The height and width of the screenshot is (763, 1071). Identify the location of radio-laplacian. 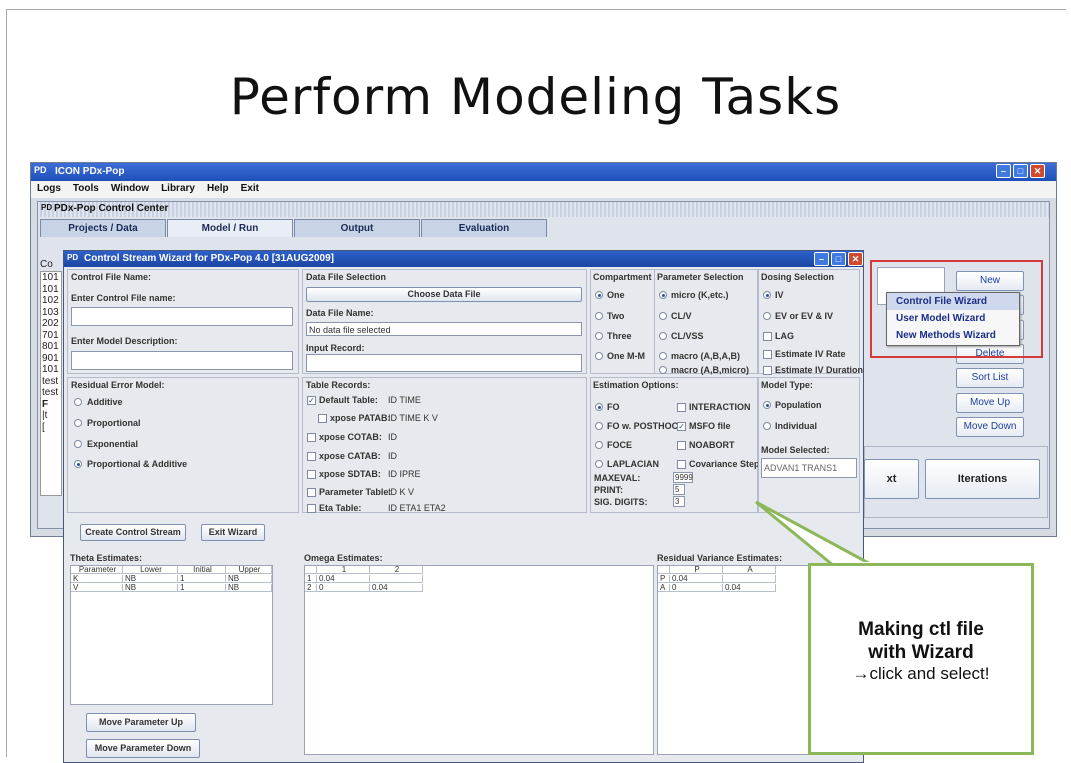
(599, 464).